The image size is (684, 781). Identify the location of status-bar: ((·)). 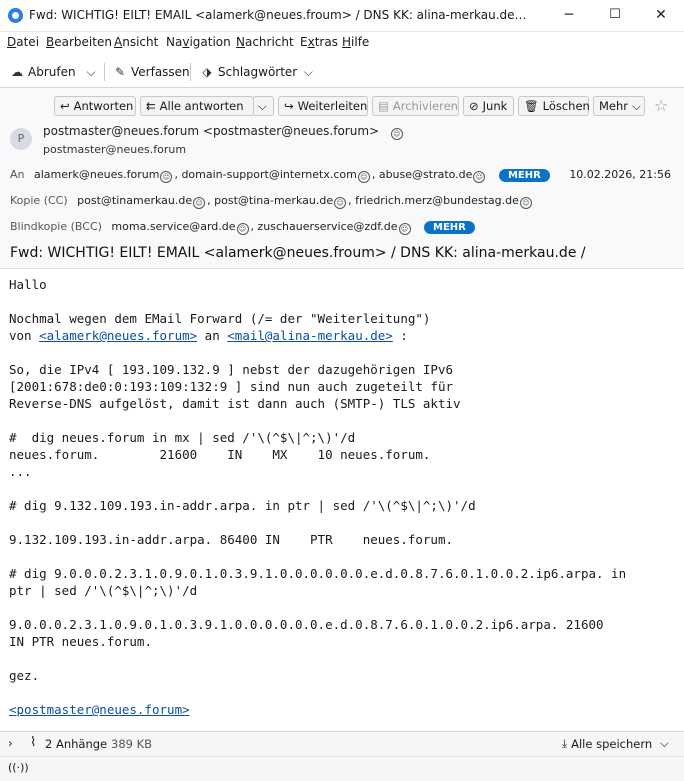
(342, 768).